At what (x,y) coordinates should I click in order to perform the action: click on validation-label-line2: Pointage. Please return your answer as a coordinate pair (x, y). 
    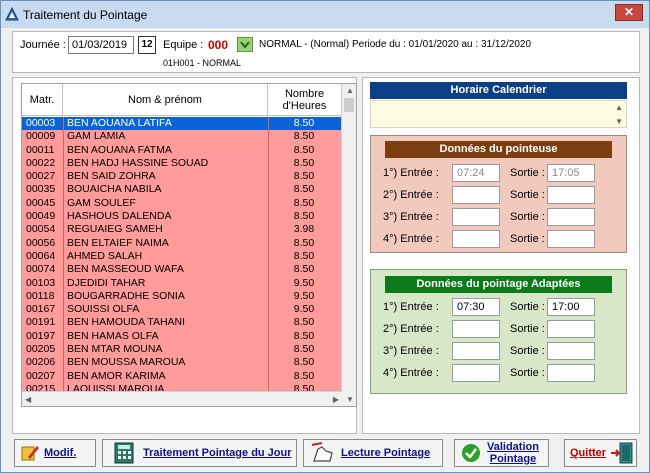
    Looking at the image, I should click on (513, 459).